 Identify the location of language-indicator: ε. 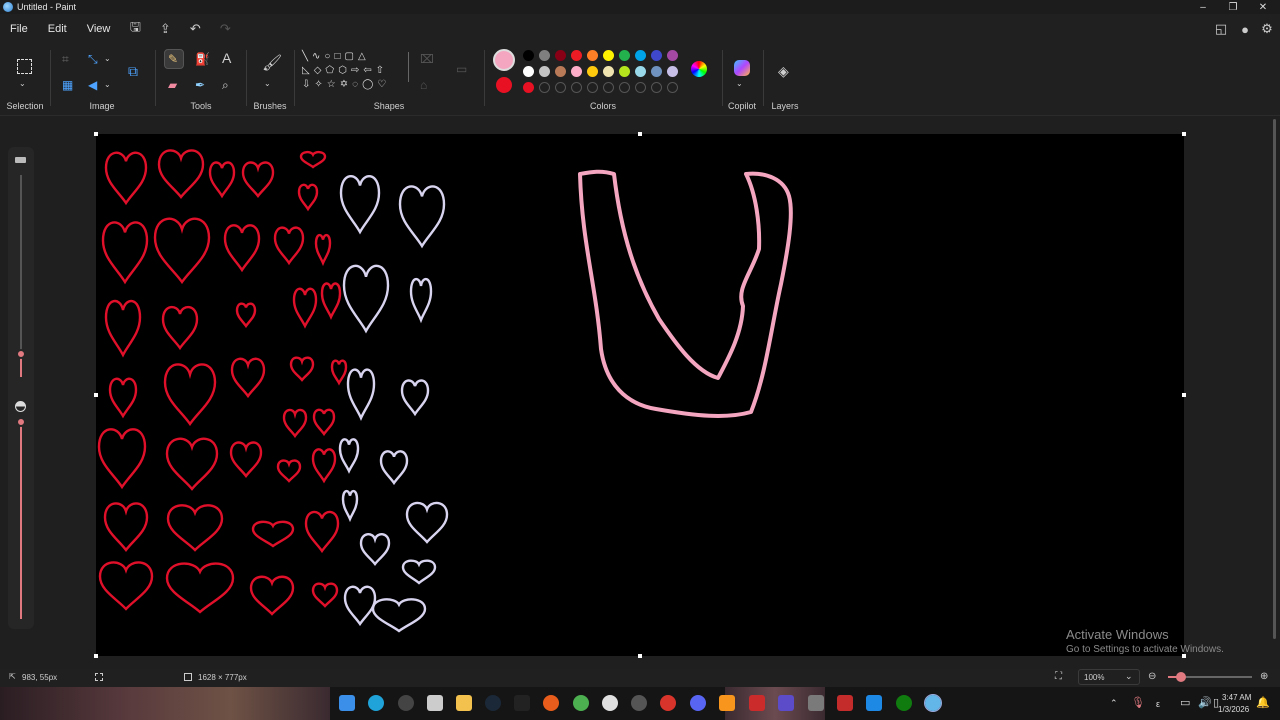
(1158, 704).